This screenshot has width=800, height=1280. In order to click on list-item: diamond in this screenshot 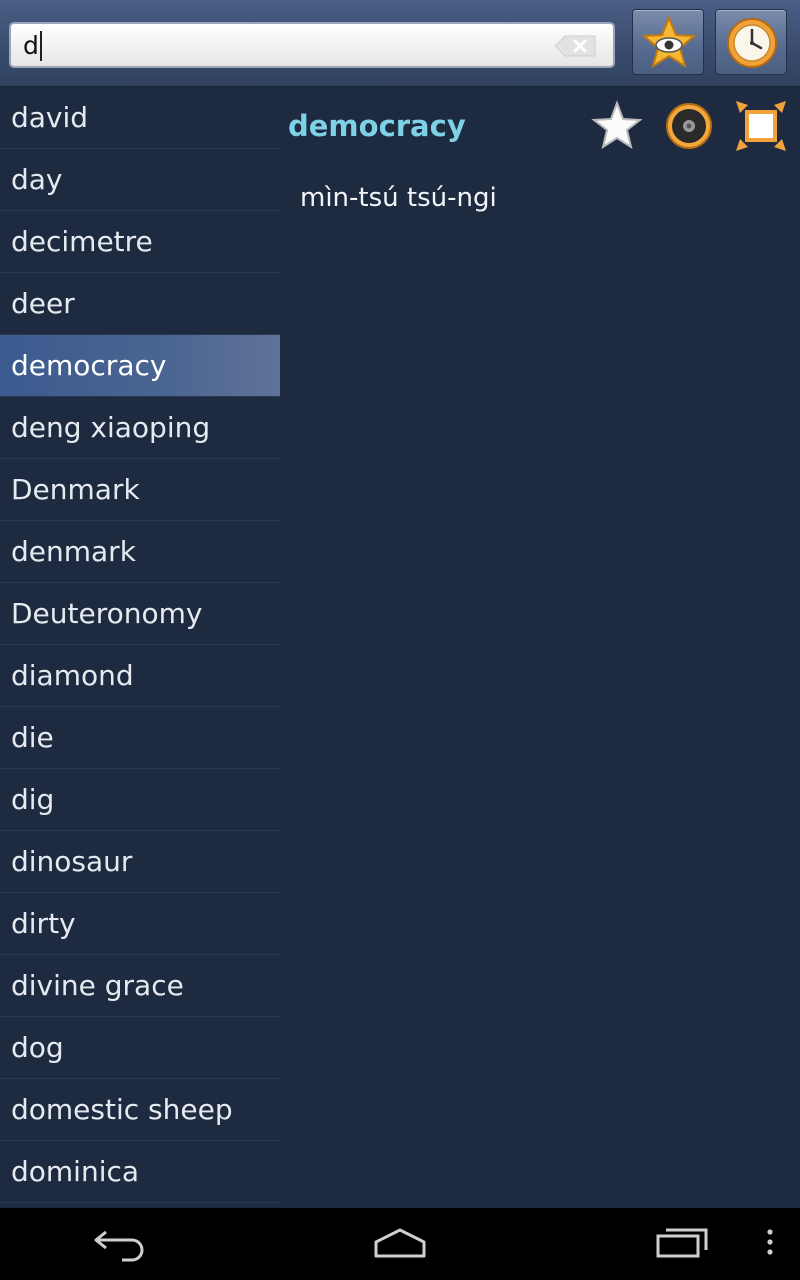, I will do `click(140, 676)`.